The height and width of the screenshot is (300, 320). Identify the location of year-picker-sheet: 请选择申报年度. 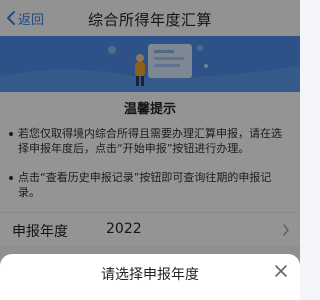
(150, 277).